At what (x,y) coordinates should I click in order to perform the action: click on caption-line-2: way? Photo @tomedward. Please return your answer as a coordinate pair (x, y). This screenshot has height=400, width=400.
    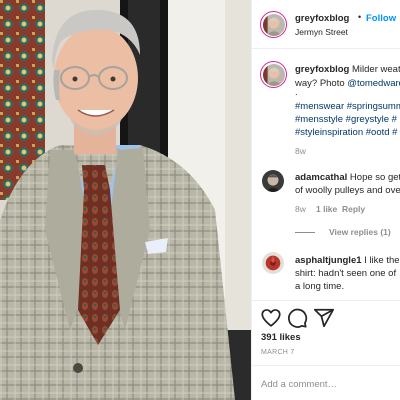
    Looking at the image, I should click on (347, 83).